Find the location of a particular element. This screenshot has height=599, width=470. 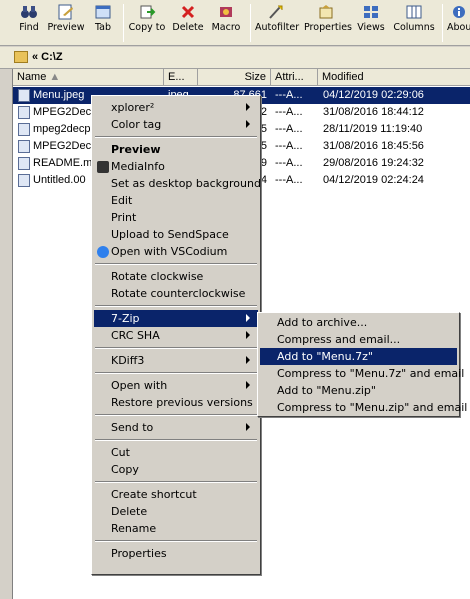

menu-item-restore-previous-versions: Restore previous versions is located at coordinates (176, 402).